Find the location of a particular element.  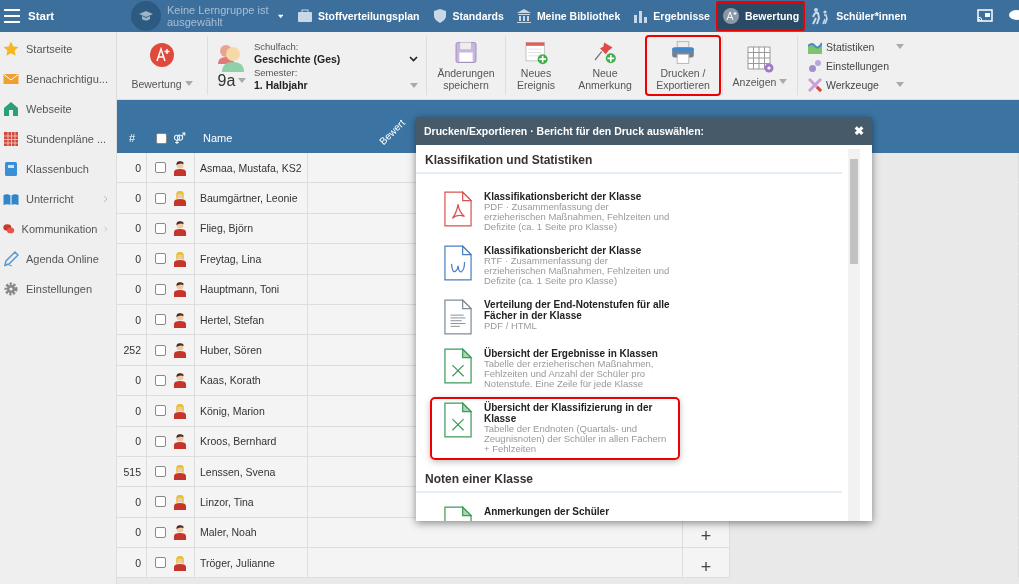

toolbar-menu-item: Statistiken is located at coordinates (856, 46).